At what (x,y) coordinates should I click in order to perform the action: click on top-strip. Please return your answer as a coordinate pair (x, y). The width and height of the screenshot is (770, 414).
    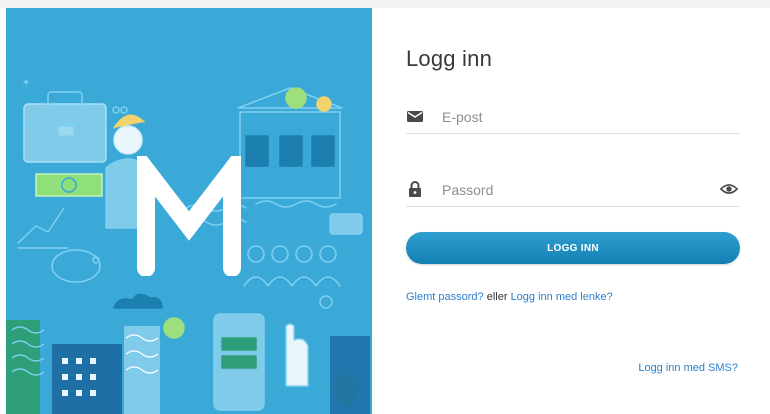
    Looking at the image, I should click on (385, 4).